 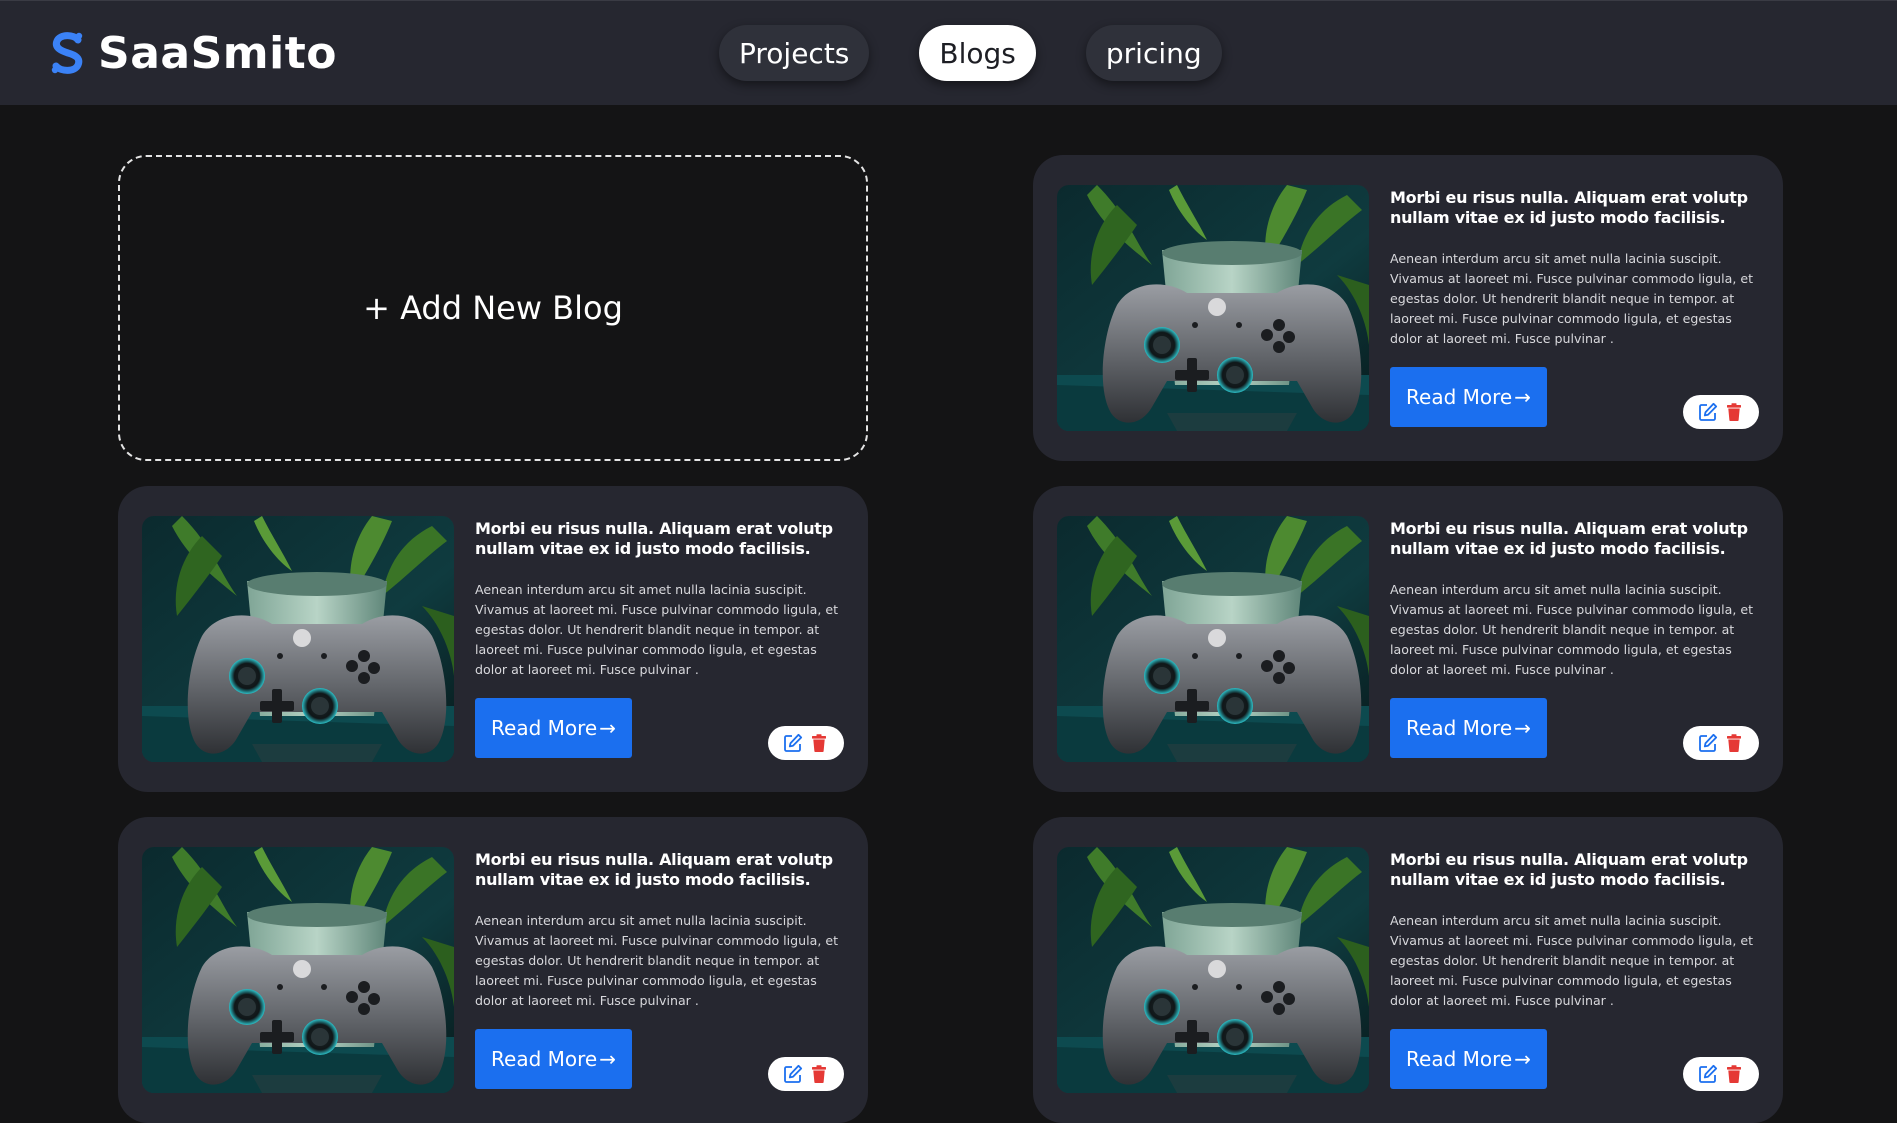 I want to click on main-nav: Projects Blogs pricing, so click(x=970, y=53).